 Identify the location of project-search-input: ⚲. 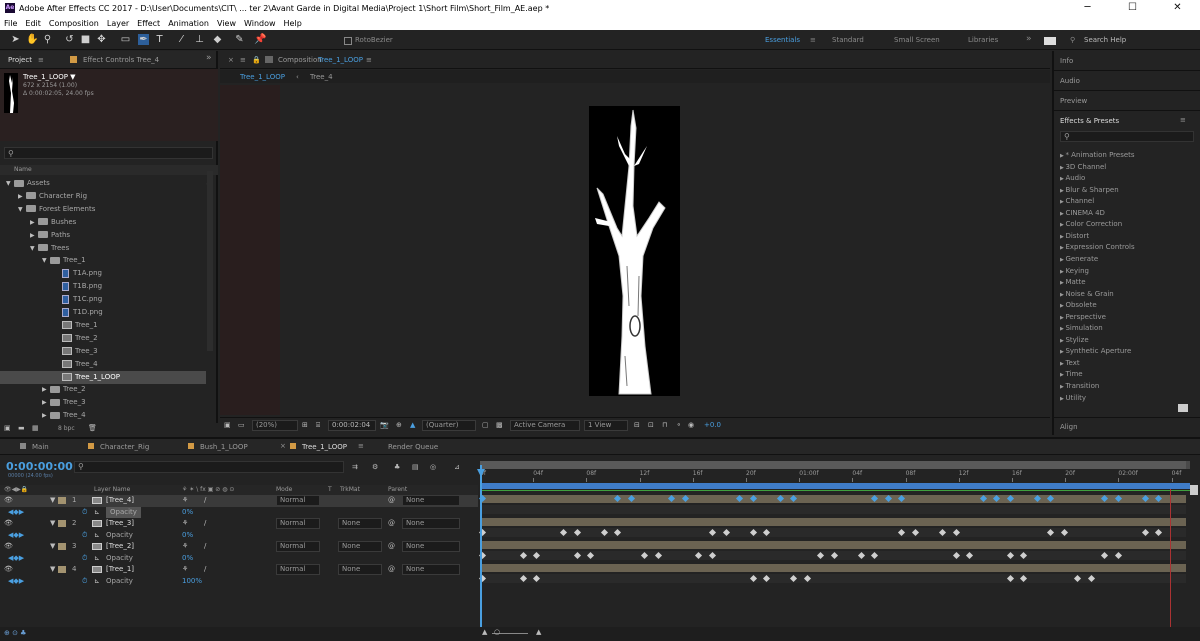
(108, 153).